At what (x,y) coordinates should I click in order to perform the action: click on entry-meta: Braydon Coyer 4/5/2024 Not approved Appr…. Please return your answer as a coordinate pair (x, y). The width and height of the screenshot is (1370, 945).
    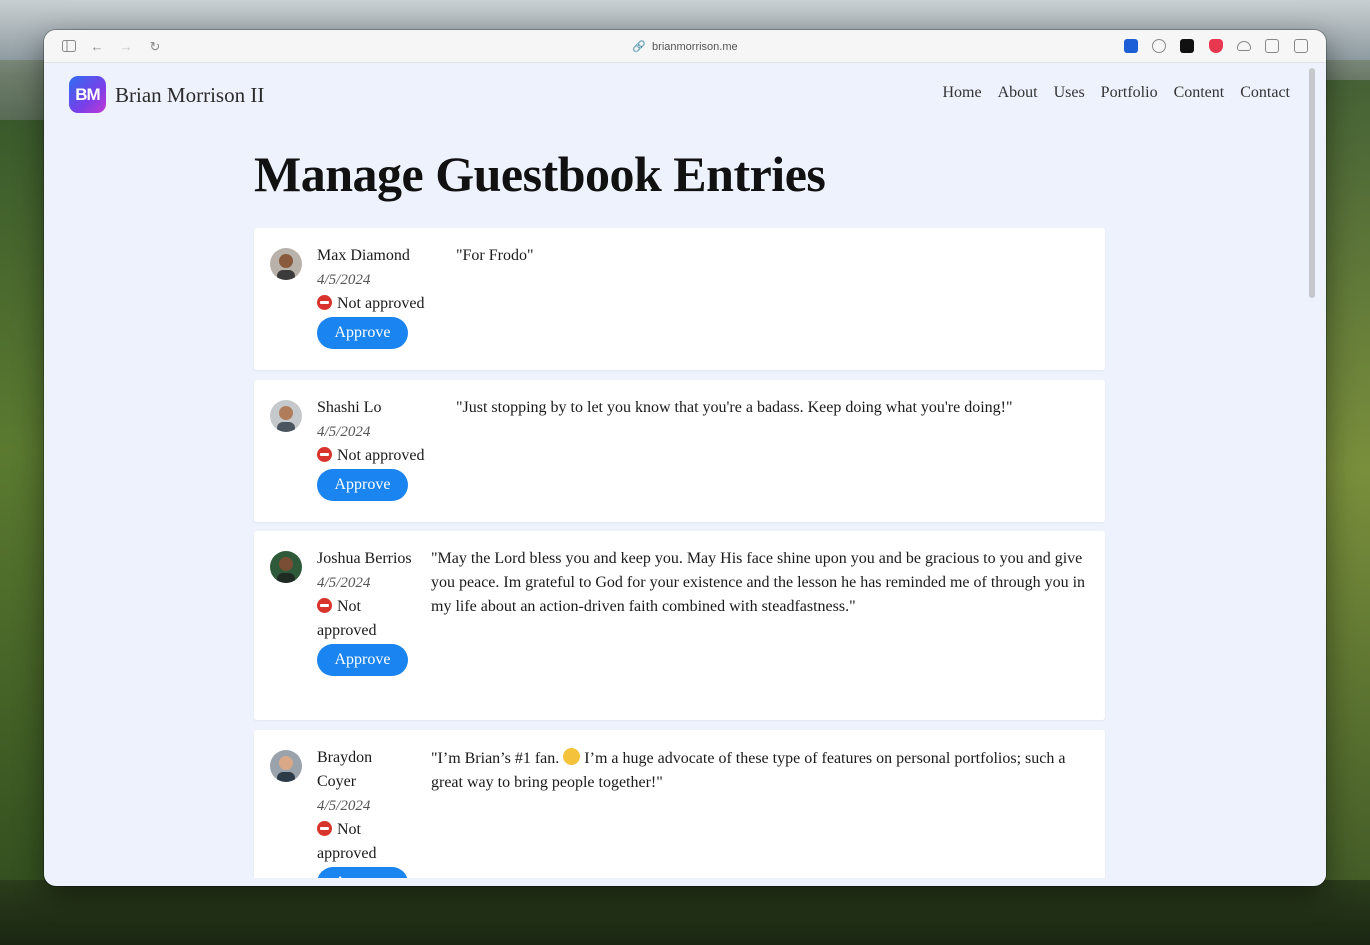
    Looking at the image, I should click on (364, 812).